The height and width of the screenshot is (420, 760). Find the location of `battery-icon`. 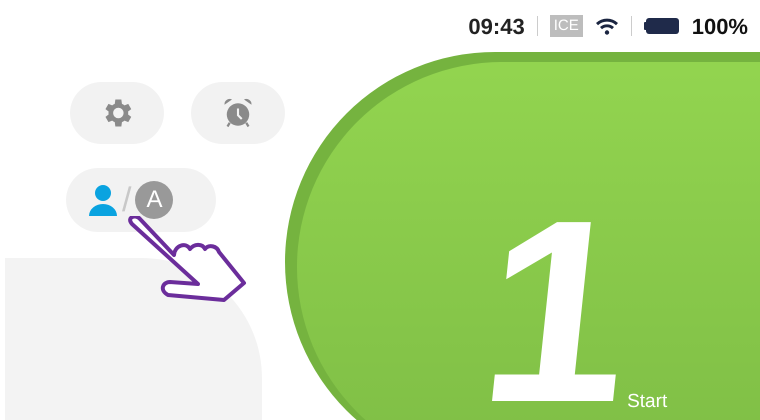

battery-icon is located at coordinates (662, 26).